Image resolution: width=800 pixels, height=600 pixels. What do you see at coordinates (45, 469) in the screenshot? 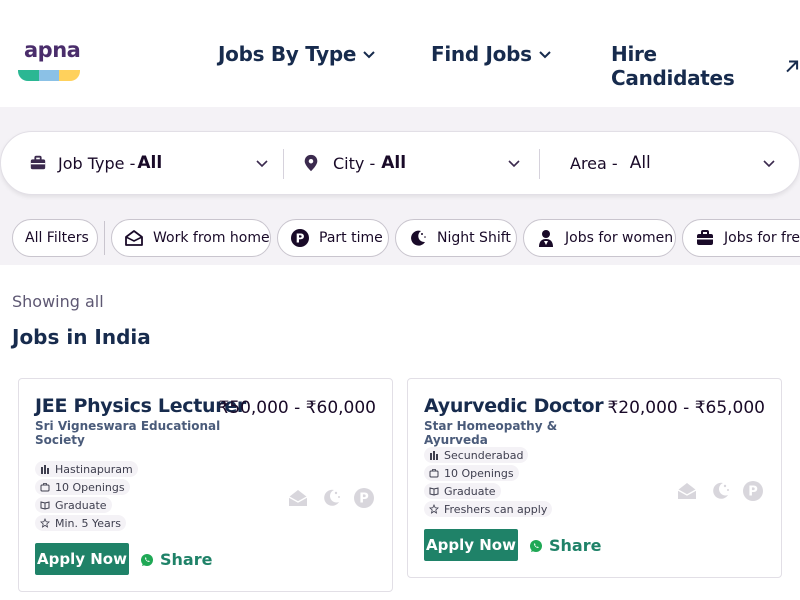
I see `building-icon` at bounding box center [45, 469].